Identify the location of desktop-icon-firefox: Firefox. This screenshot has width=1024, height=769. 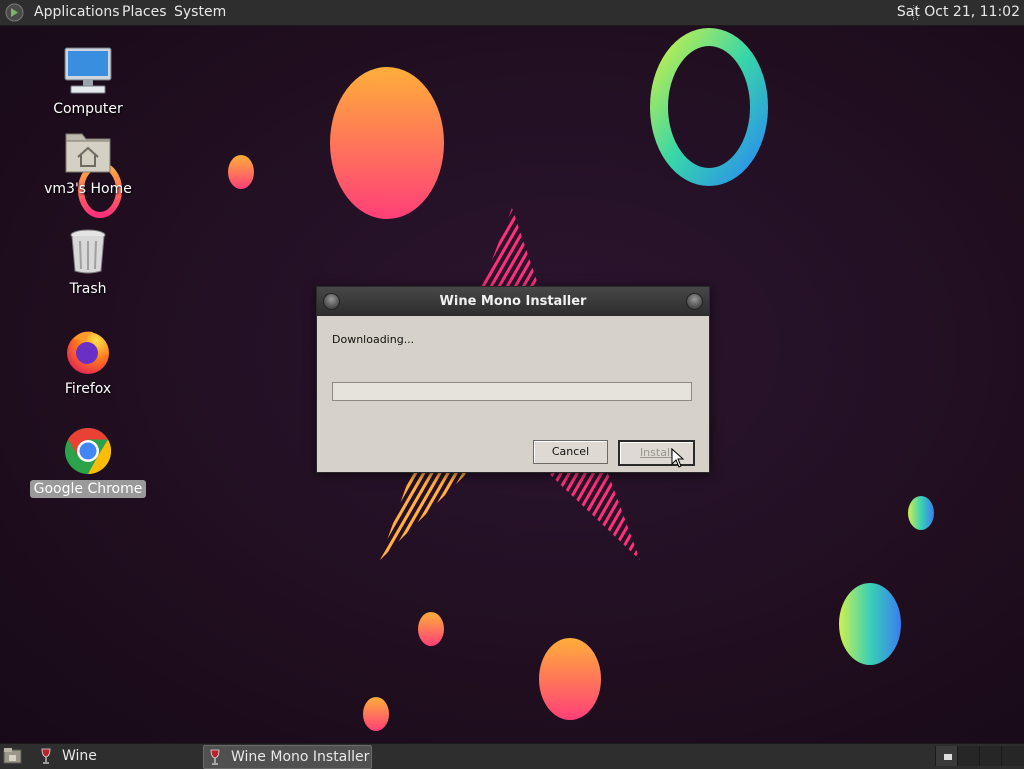
(88, 362).